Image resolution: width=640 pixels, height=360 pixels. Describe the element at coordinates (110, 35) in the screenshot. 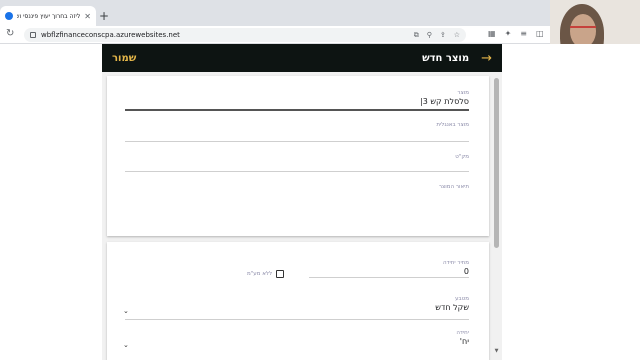

I see `url-text: wbflzfinanceconscpa.azurewebsites.net` at that location.